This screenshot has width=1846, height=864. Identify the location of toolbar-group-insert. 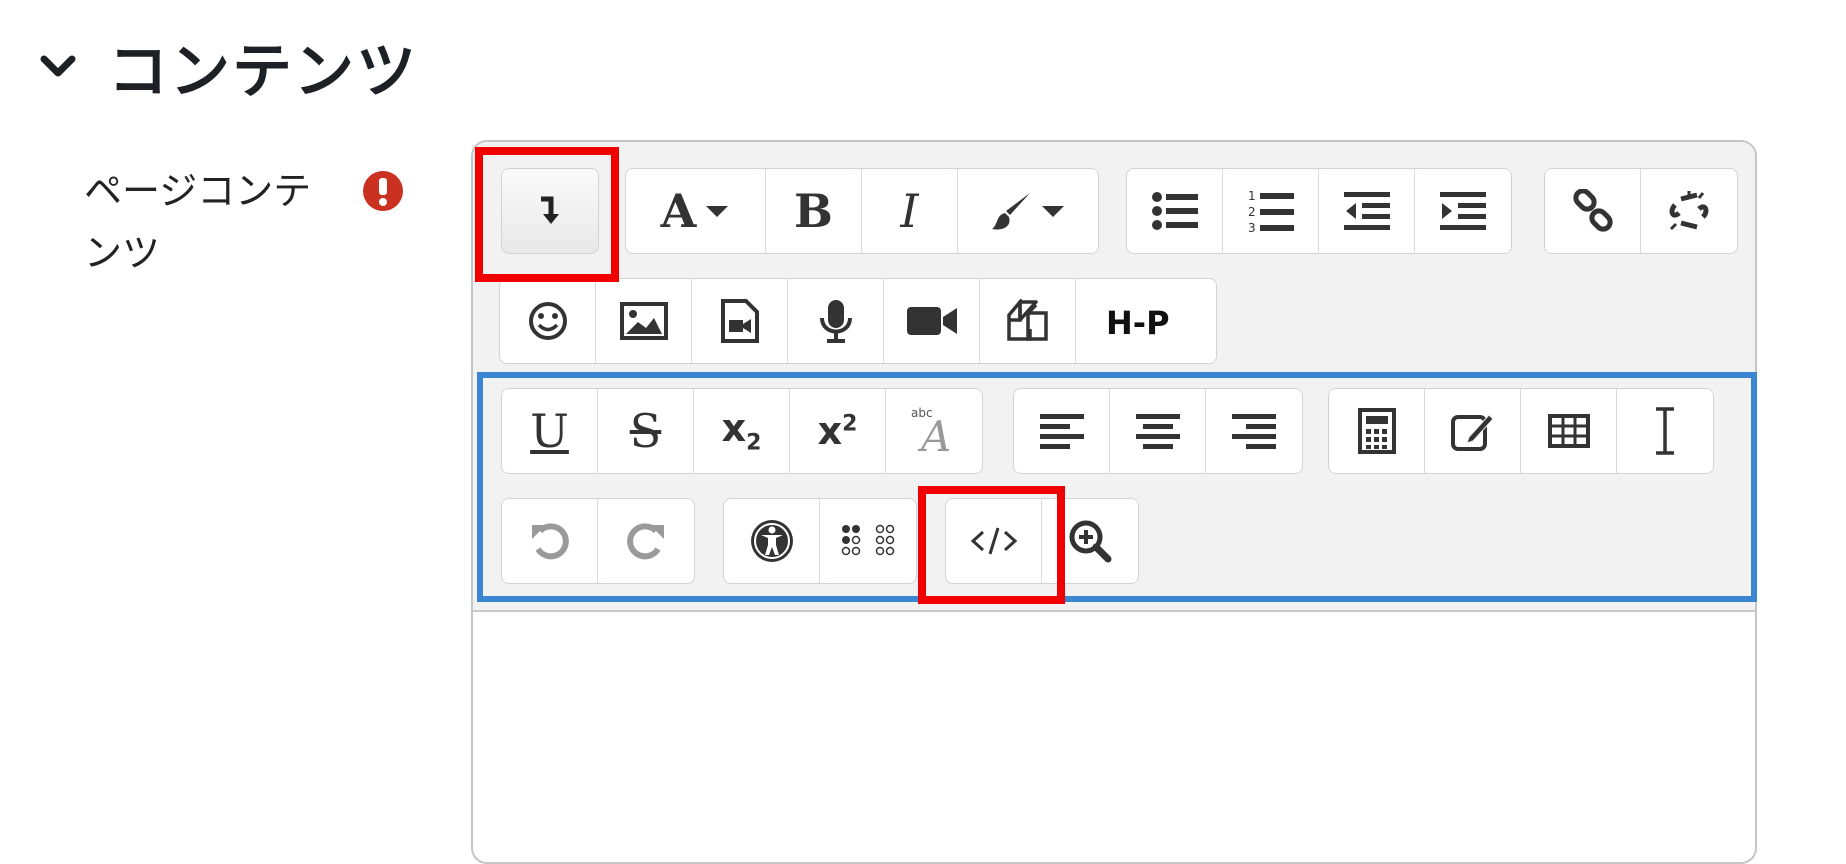
(1521, 431).